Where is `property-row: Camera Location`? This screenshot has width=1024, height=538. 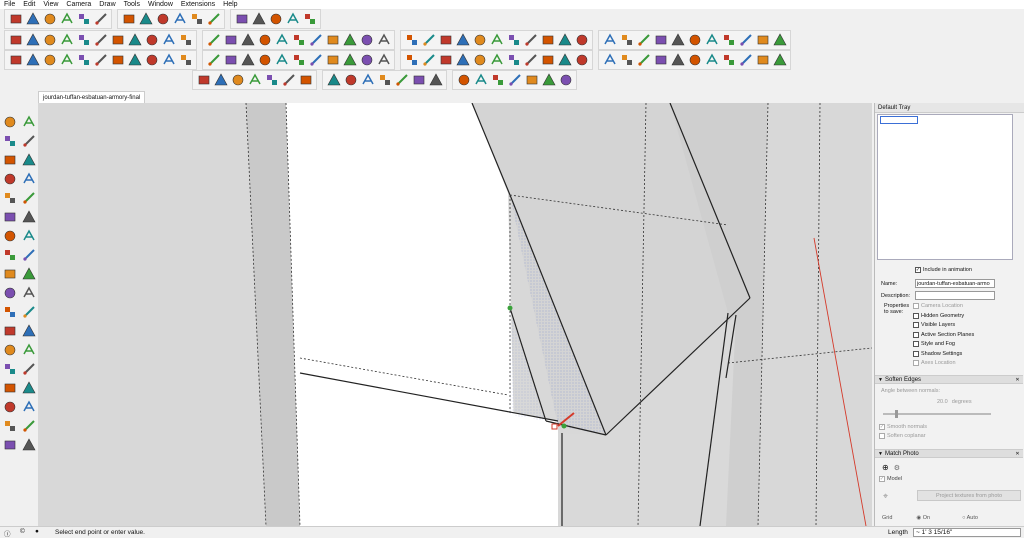
property-row: Camera Location is located at coordinates (938, 306).